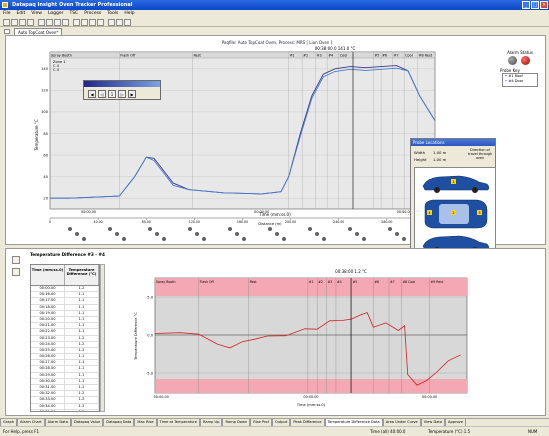 The image size is (549, 436). Describe the element at coordinates (16, 260) in the screenshot. I see `table-copy-icon` at that location.